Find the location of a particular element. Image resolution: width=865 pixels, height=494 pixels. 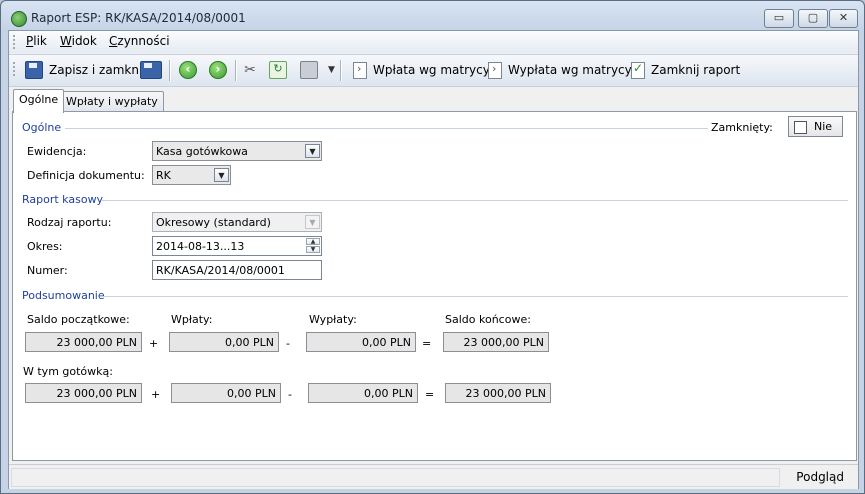

withdraw-matrix-button: Wypłata wg matrycy is located at coordinates (560, 70).